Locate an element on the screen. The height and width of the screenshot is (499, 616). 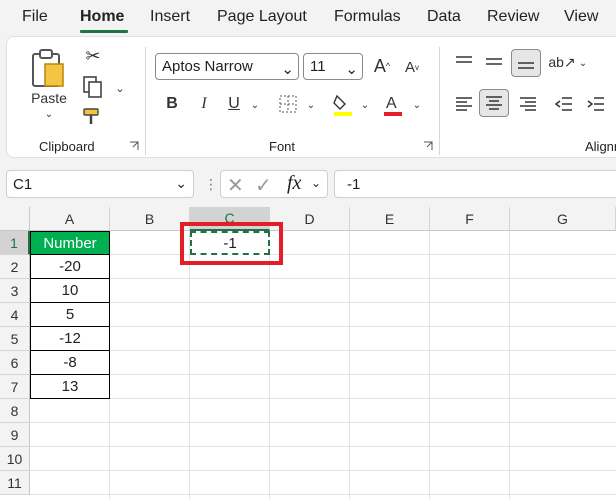
cell-a6: -8 is located at coordinates (70, 363).